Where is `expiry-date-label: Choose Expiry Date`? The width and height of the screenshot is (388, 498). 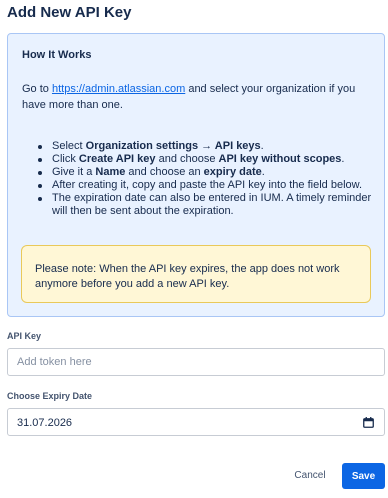
expiry-date-label: Choose Expiry Date is located at coordinates (50, 396).